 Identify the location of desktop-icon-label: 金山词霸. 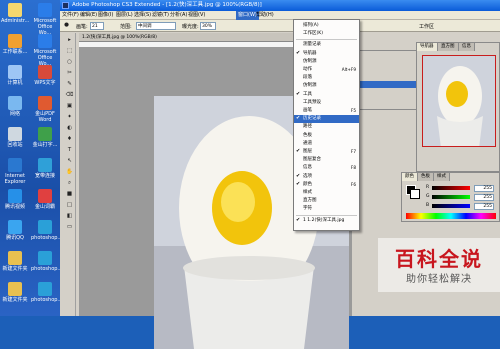
(44, 207).